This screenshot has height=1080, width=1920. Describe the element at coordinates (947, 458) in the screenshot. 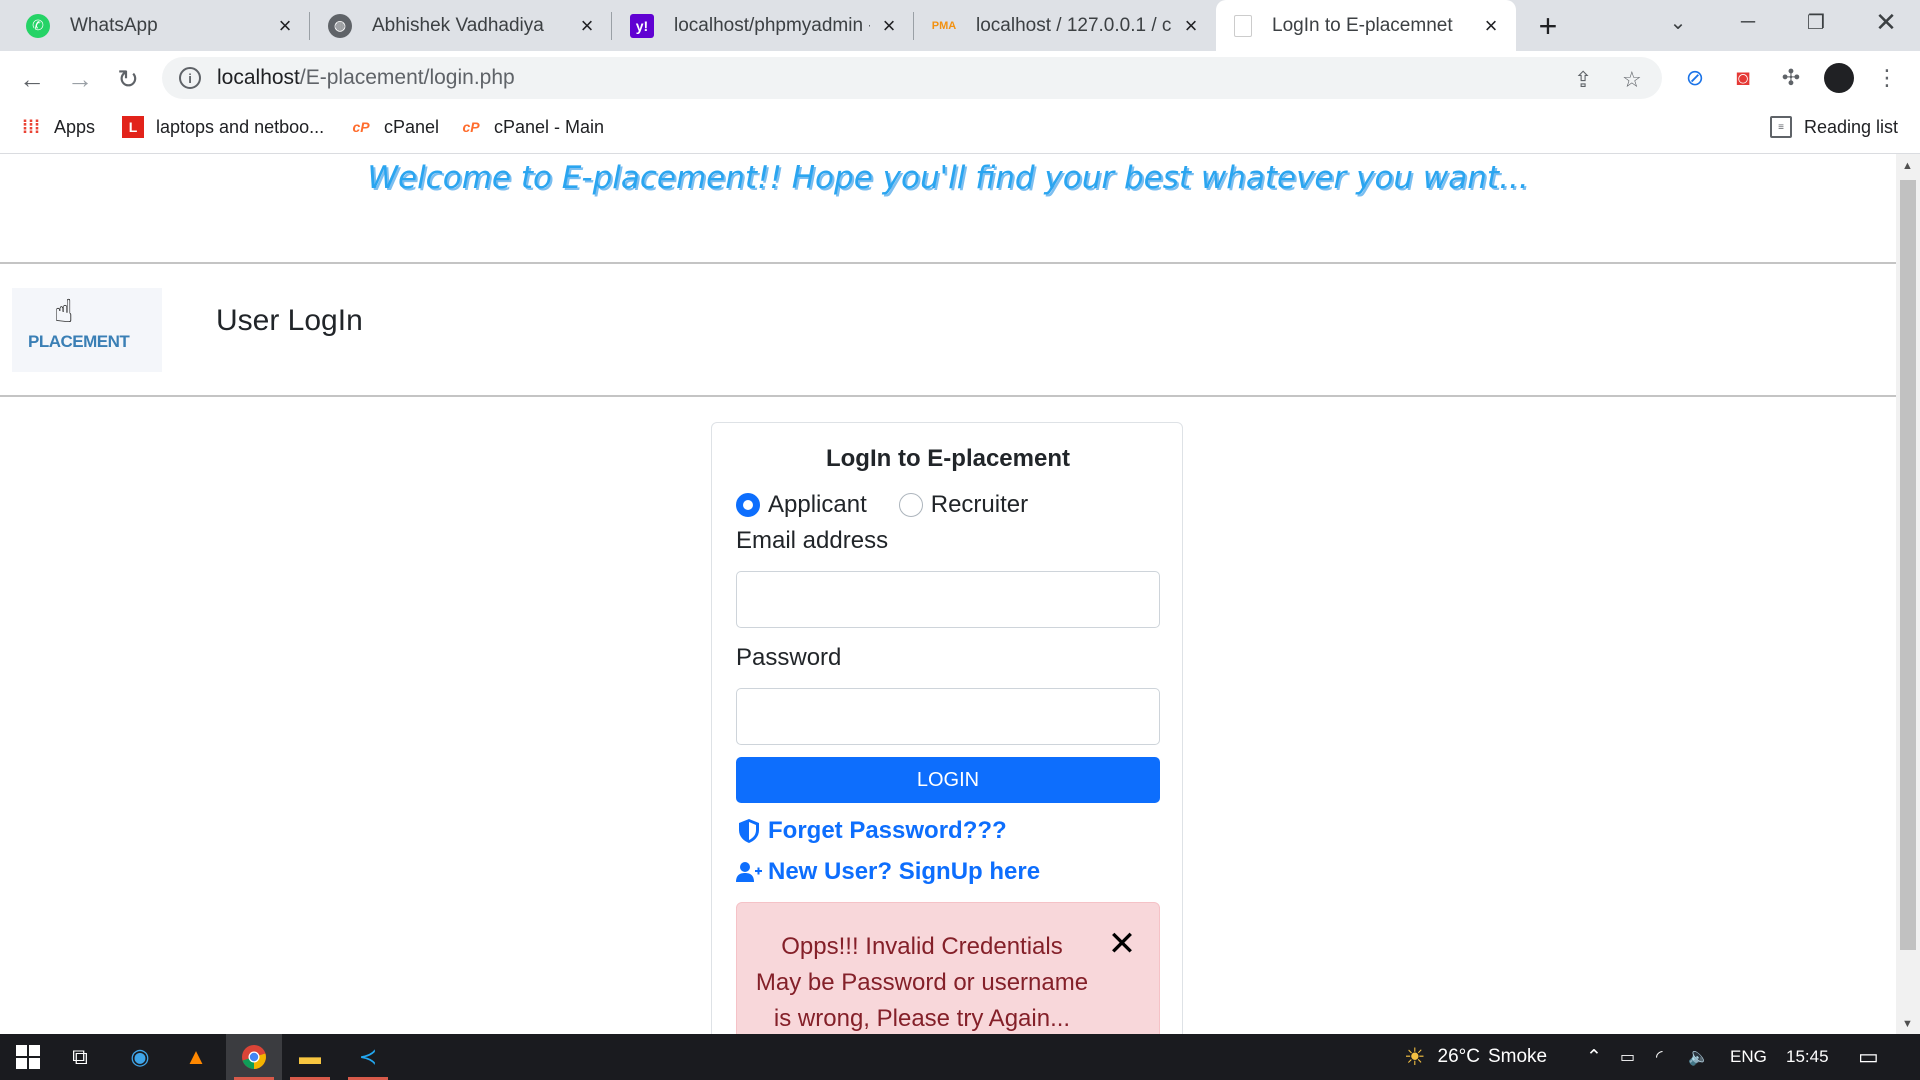

I see `login-card-title: LogIn to E-placement` at that location.